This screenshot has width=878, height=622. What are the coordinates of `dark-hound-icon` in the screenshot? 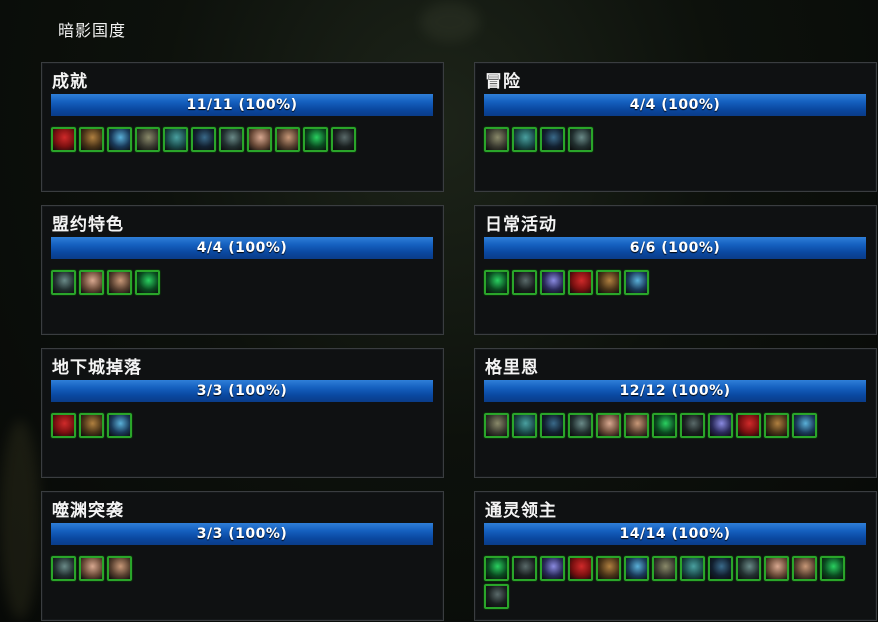 It's located at (580, 139).